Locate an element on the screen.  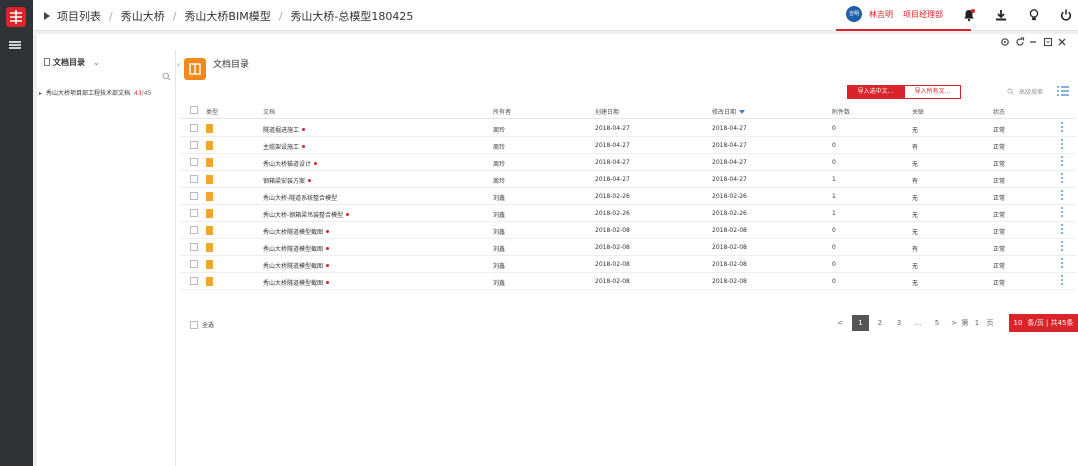
minimize-icon is located at coordinates (1033, 42).